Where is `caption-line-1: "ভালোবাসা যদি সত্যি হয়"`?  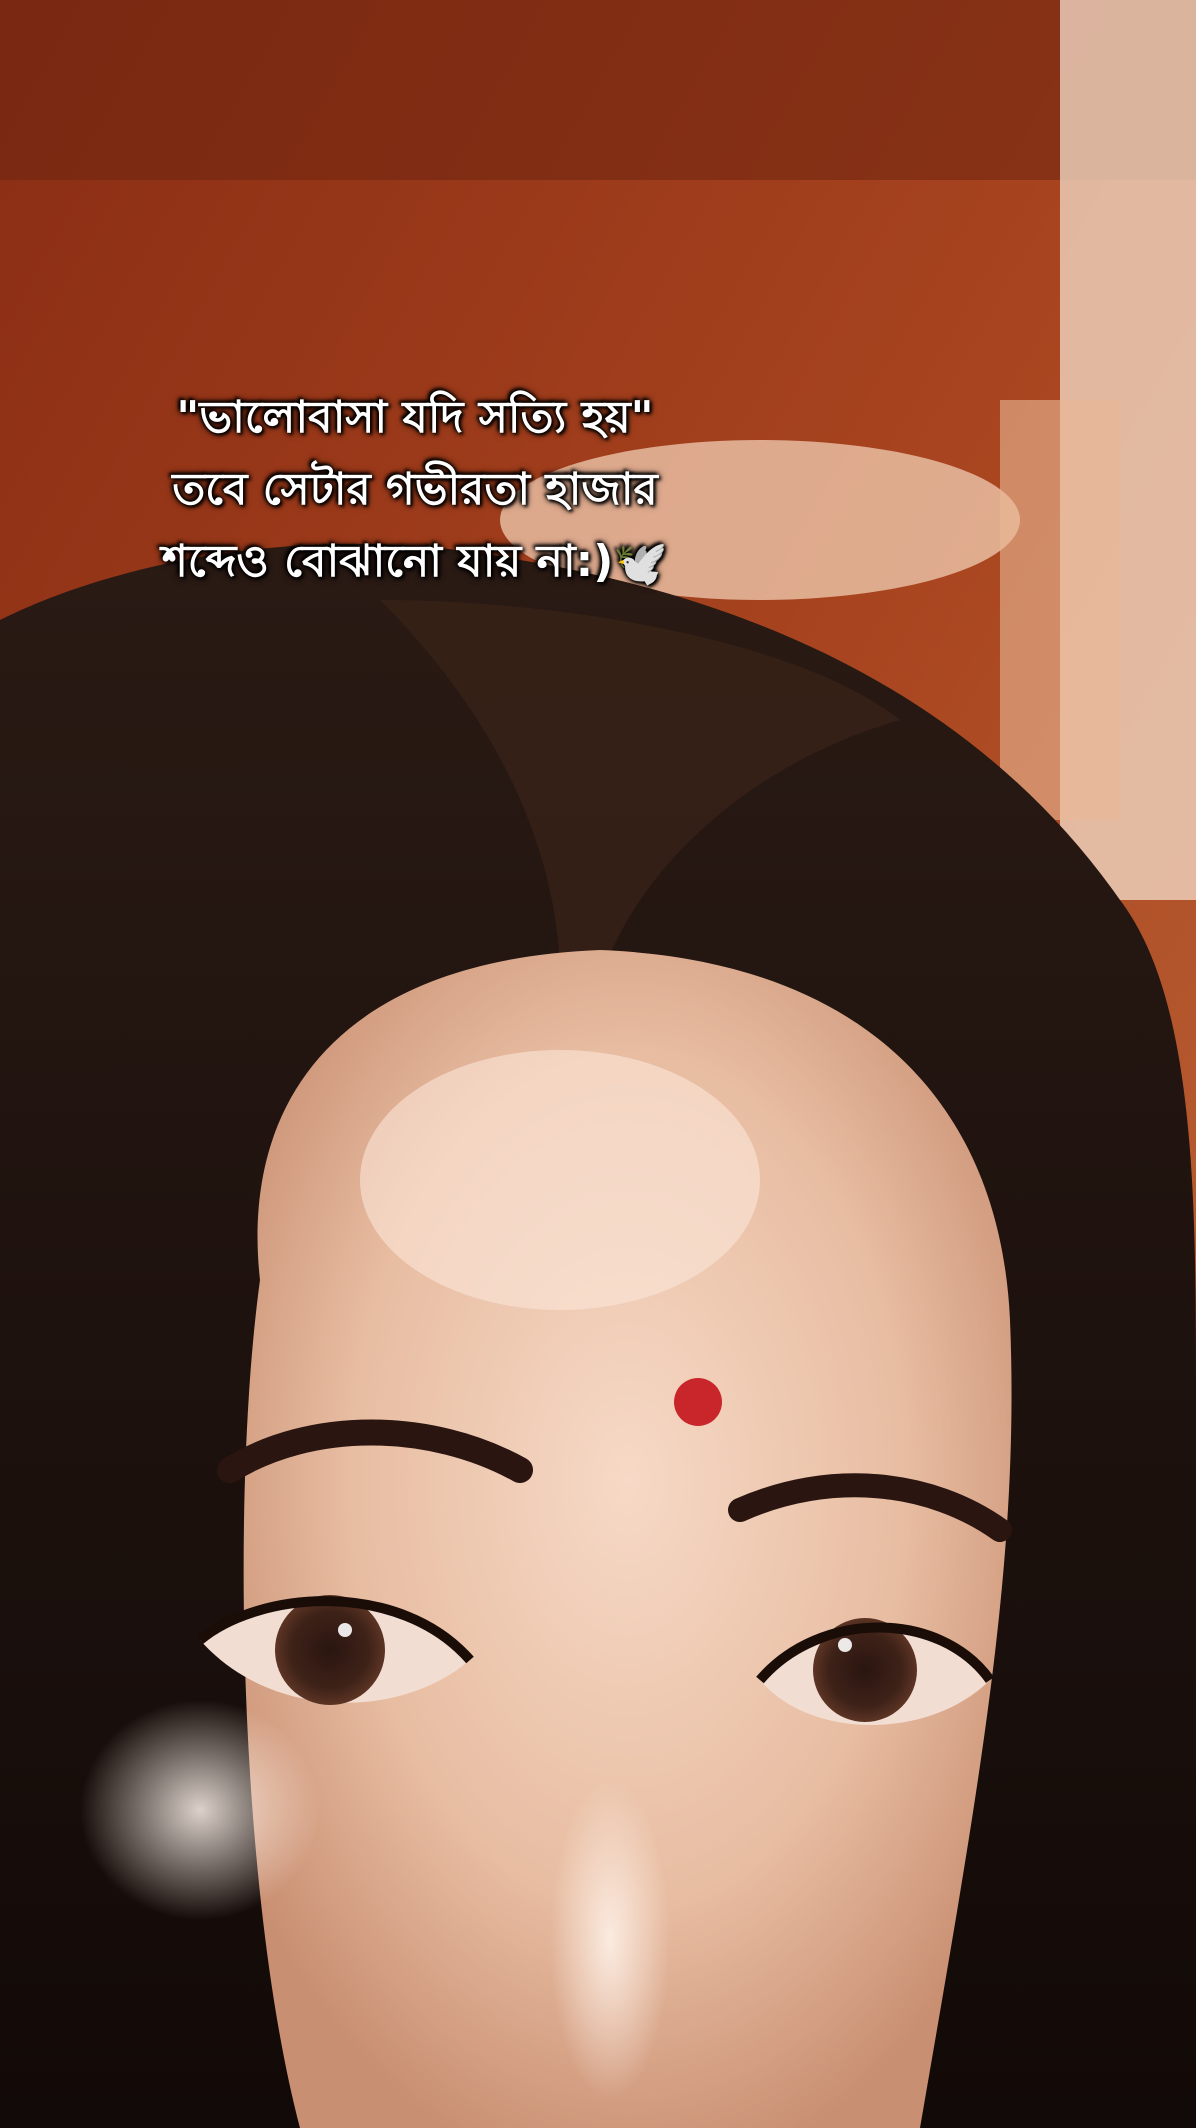
caption-line-1: "ভালোবাসা যদি সত্যি হয়" is located at coordinates (415, 417).